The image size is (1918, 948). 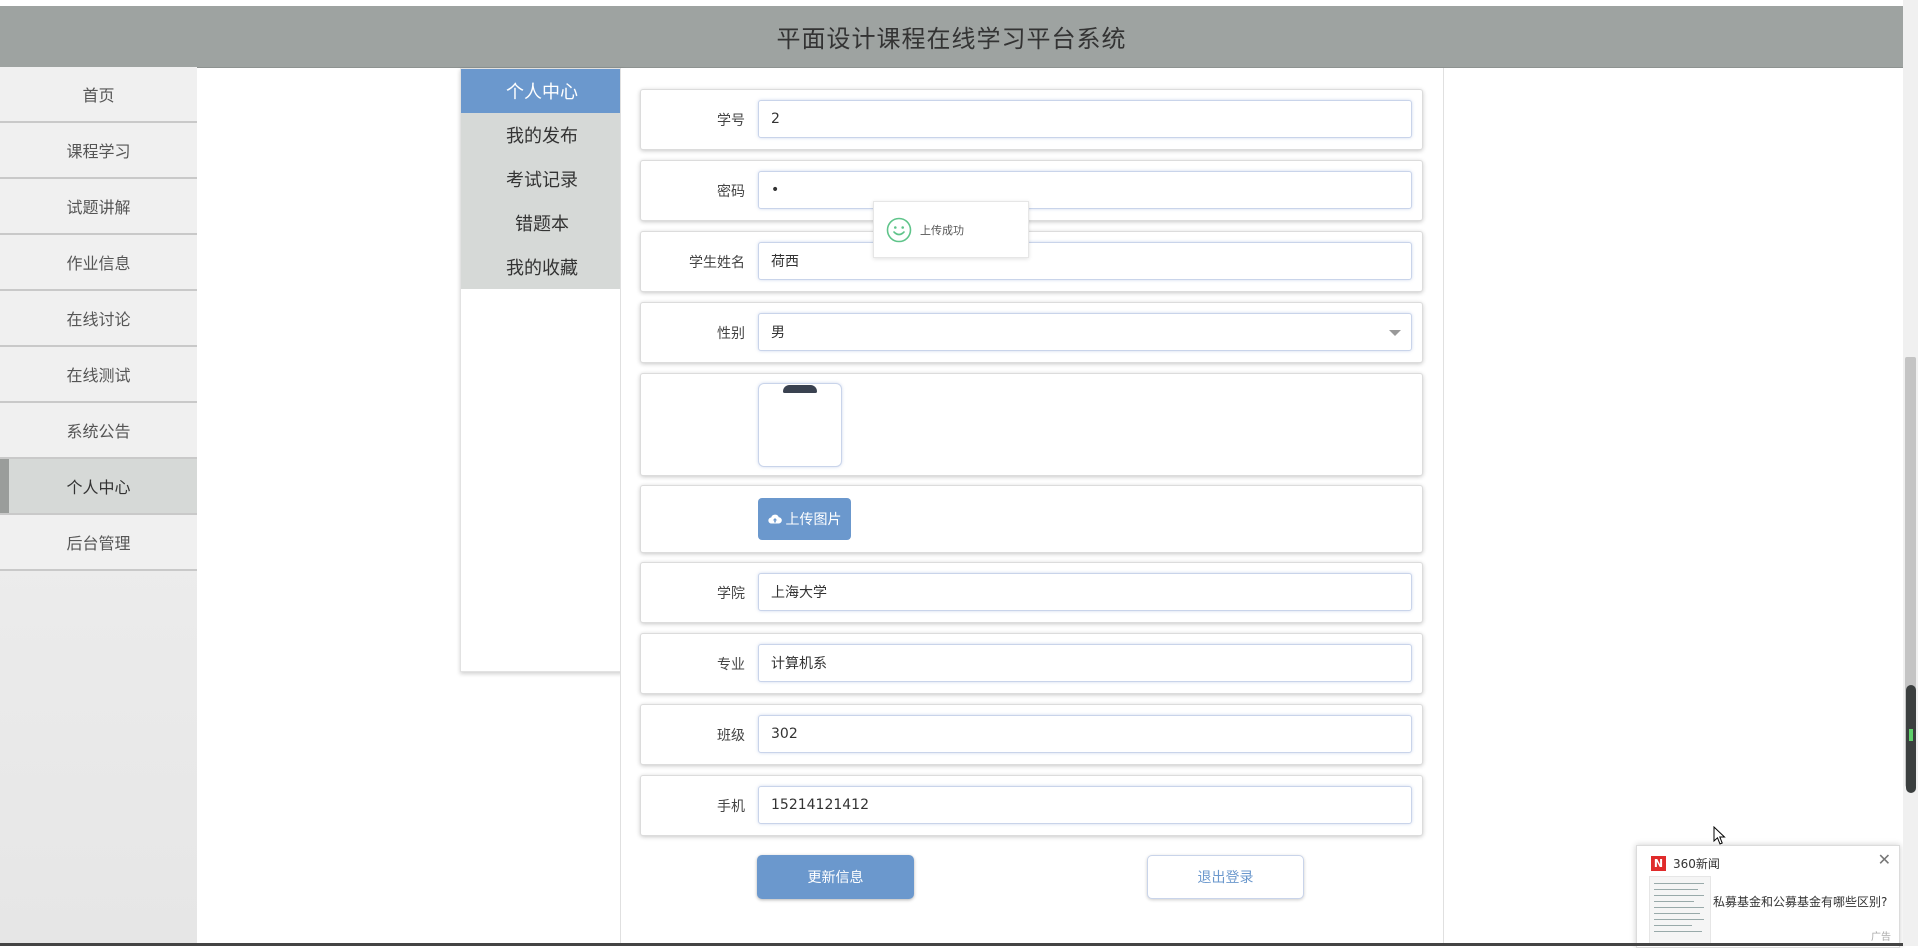 I want to click on sidebar-item-label: 在线测试, so click(x=98, y=375).